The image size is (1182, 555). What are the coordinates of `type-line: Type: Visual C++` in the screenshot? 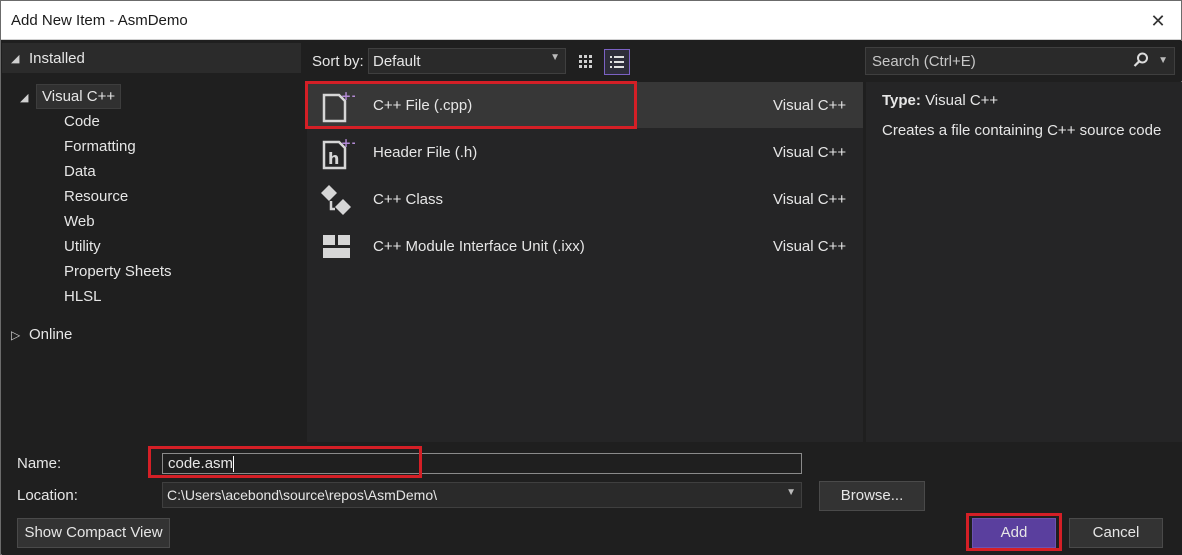 It's located at (940, 100).